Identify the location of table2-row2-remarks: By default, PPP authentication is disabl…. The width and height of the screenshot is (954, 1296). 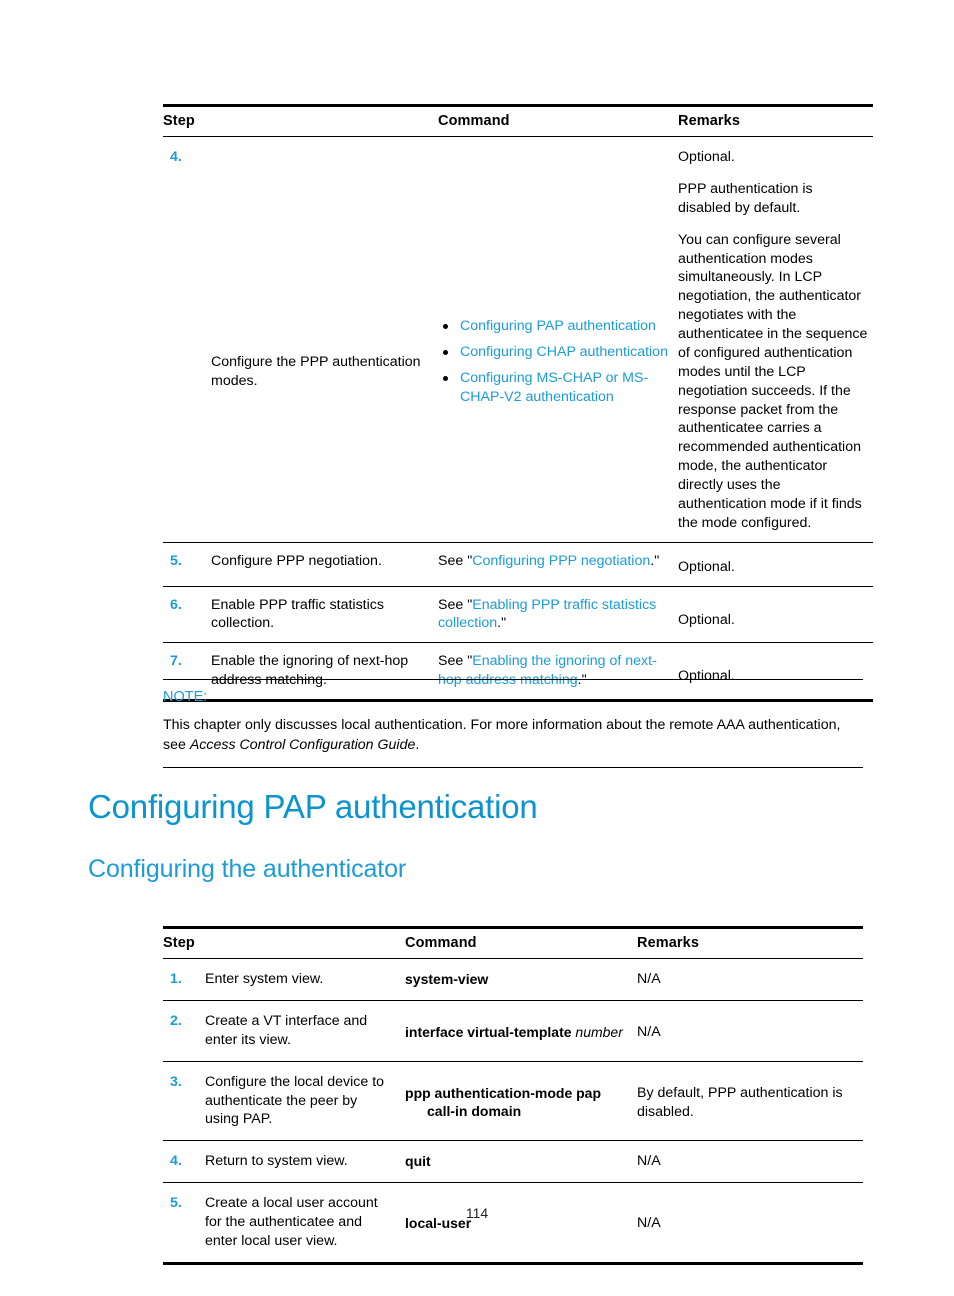
(750, 1101).